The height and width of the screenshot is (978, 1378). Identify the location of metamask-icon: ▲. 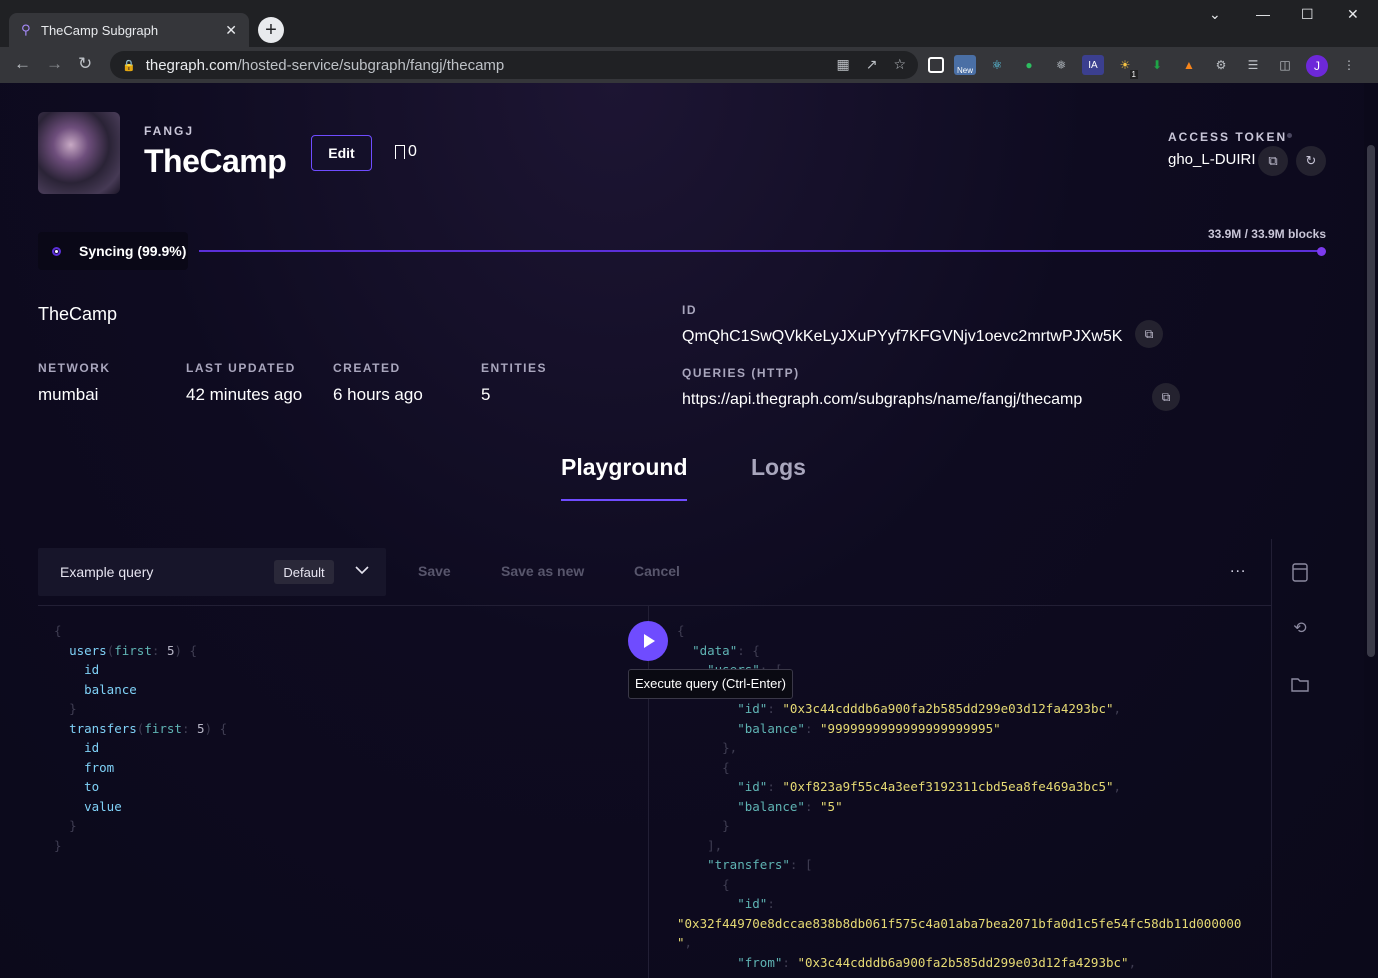
(1189, 65).